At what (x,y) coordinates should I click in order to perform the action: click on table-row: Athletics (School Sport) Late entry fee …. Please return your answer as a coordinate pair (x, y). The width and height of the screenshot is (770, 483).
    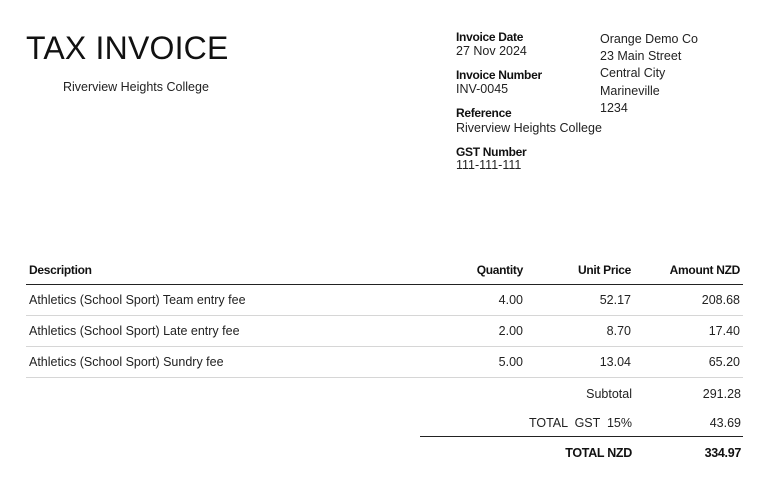
    Looking at the image, I should click on (384, 331).